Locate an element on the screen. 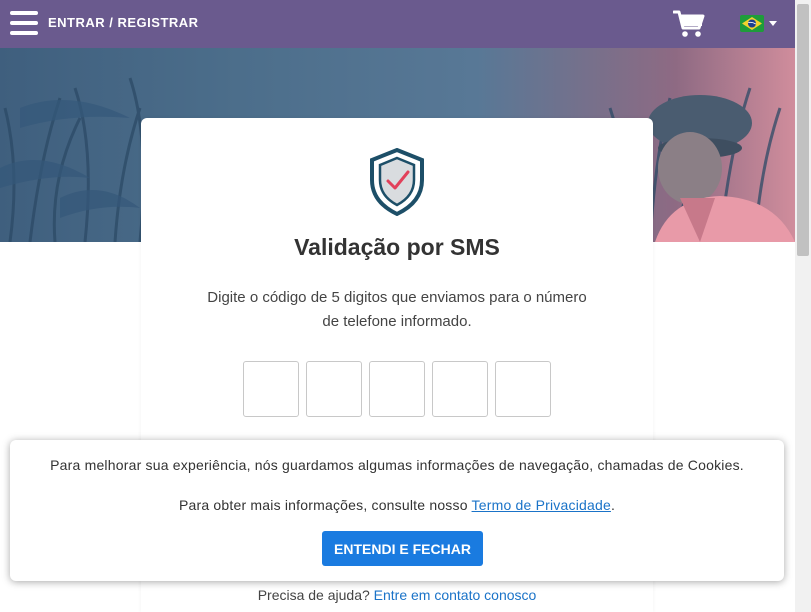  login-register-link: ENTRAR / REGISTRAR is located at coordinates (123, 22).